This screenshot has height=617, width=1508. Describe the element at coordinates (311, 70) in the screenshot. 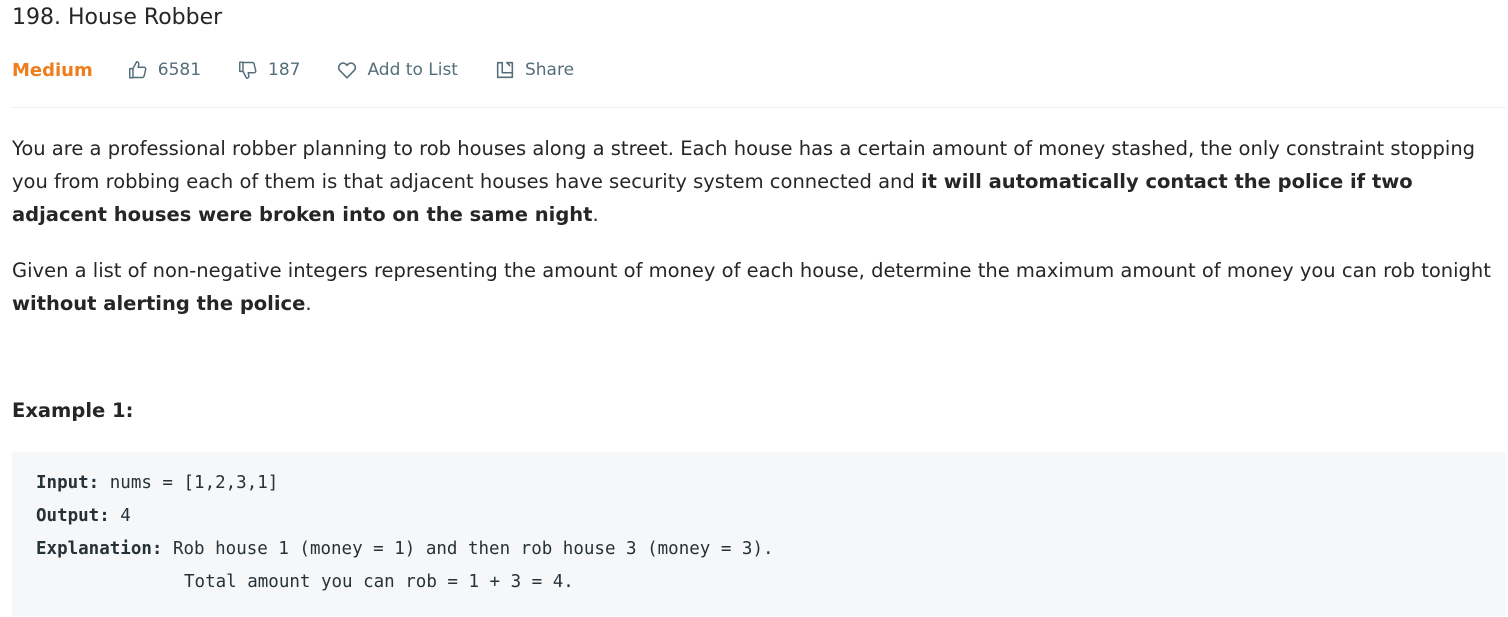

I see `problem-meta-bar: Medium 6581 187 Add to List Share` at that location.